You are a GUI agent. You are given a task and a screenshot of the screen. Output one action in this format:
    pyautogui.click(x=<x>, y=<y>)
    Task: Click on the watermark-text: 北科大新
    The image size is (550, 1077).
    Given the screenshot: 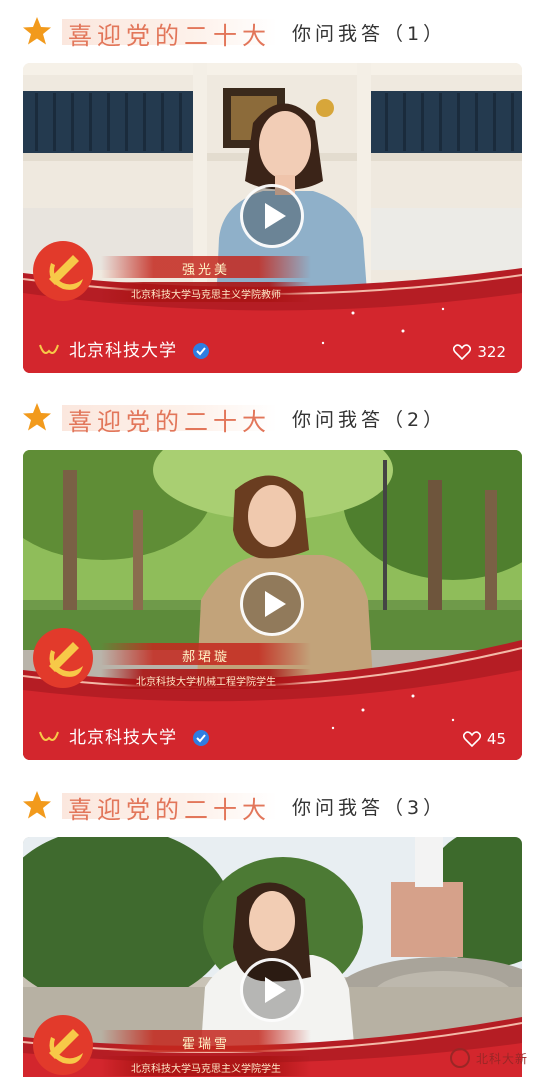 What is the action you would take?
    pyautogui.click(x=502, y=1059)
    